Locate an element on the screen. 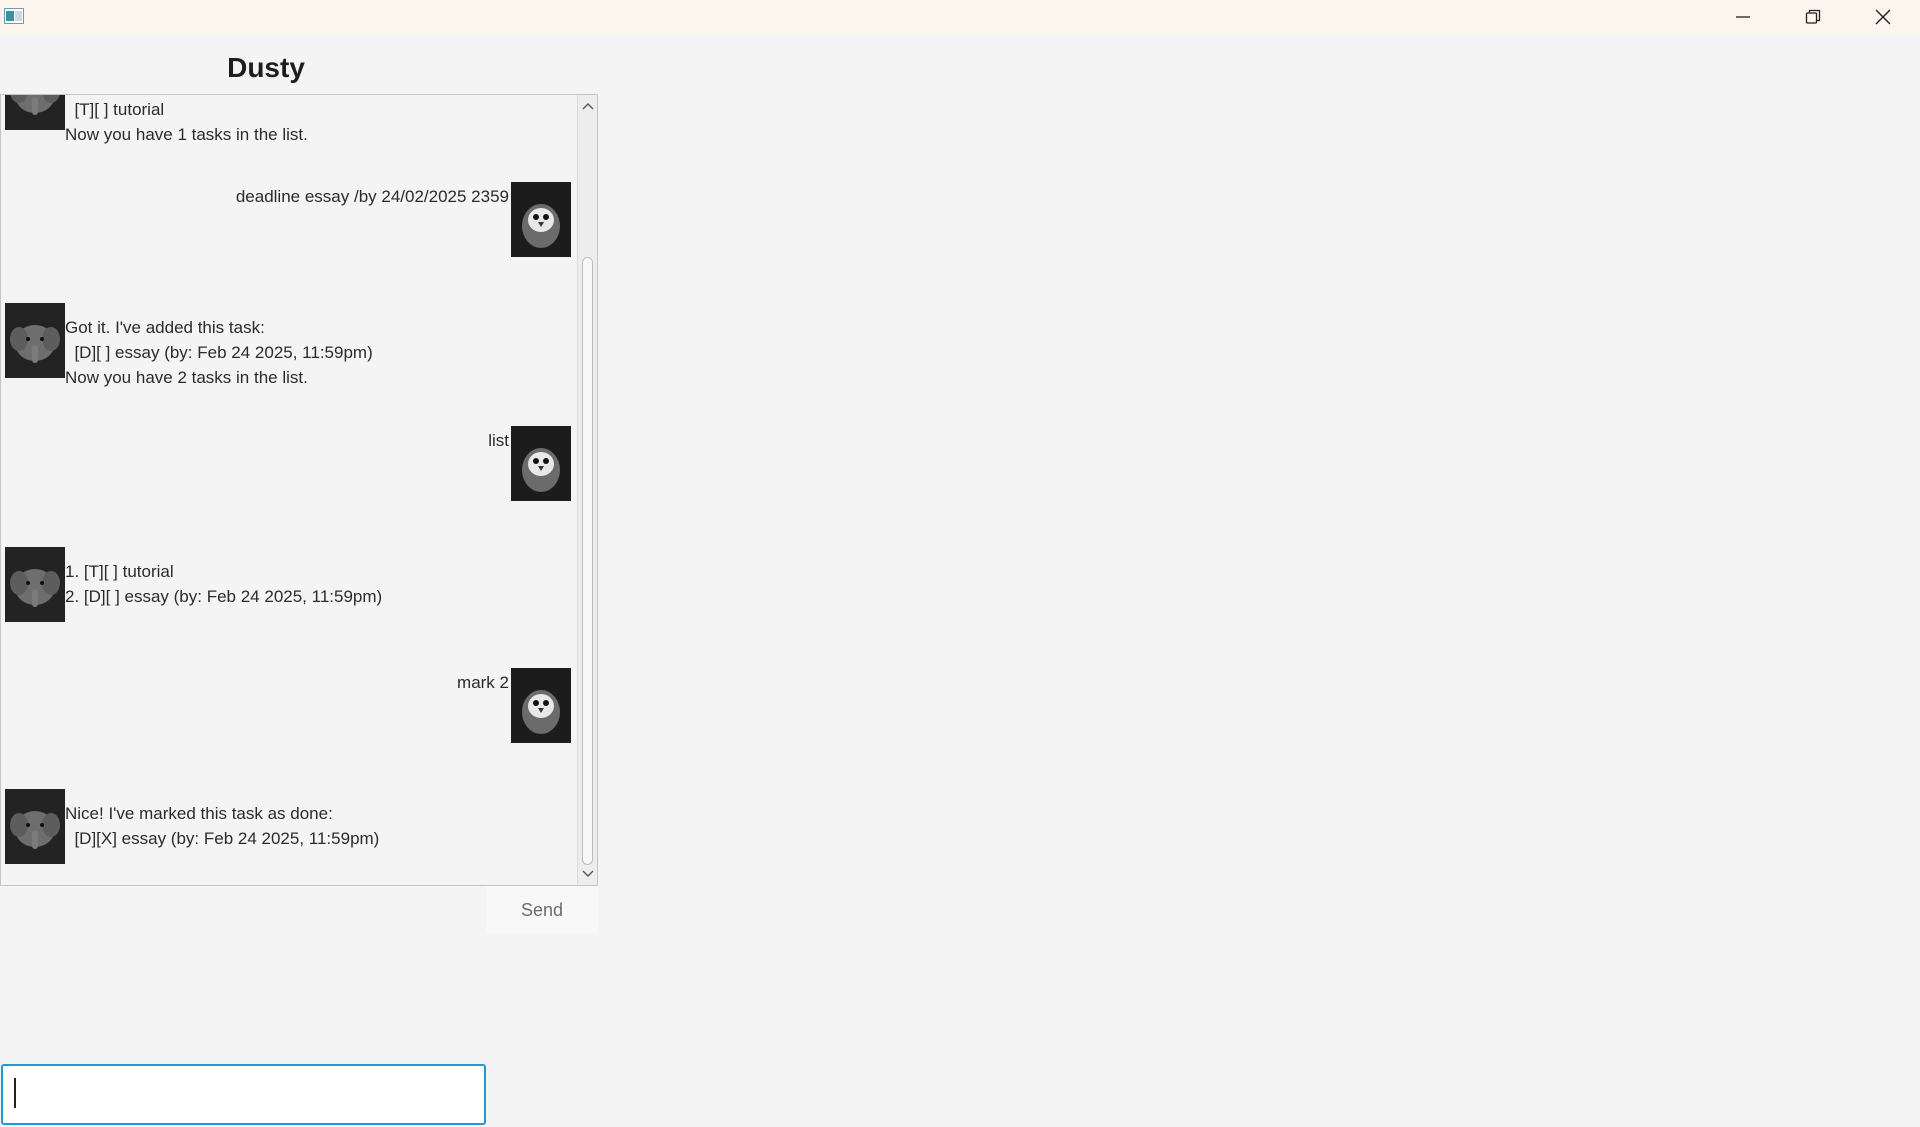 The height and width of the screenshot is (1127, 1920). vertical-scrollbar is located at coordinates (587, 490).